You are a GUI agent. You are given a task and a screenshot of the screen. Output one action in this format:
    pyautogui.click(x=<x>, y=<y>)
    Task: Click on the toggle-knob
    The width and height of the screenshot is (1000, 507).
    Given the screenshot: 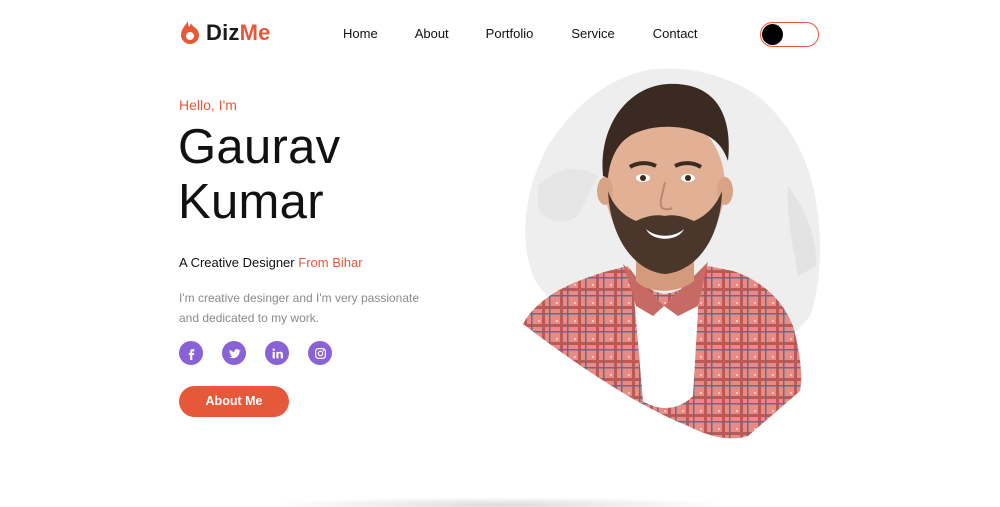 What is the action you would take?
    pyautogui.click(x=772, y=34)
    